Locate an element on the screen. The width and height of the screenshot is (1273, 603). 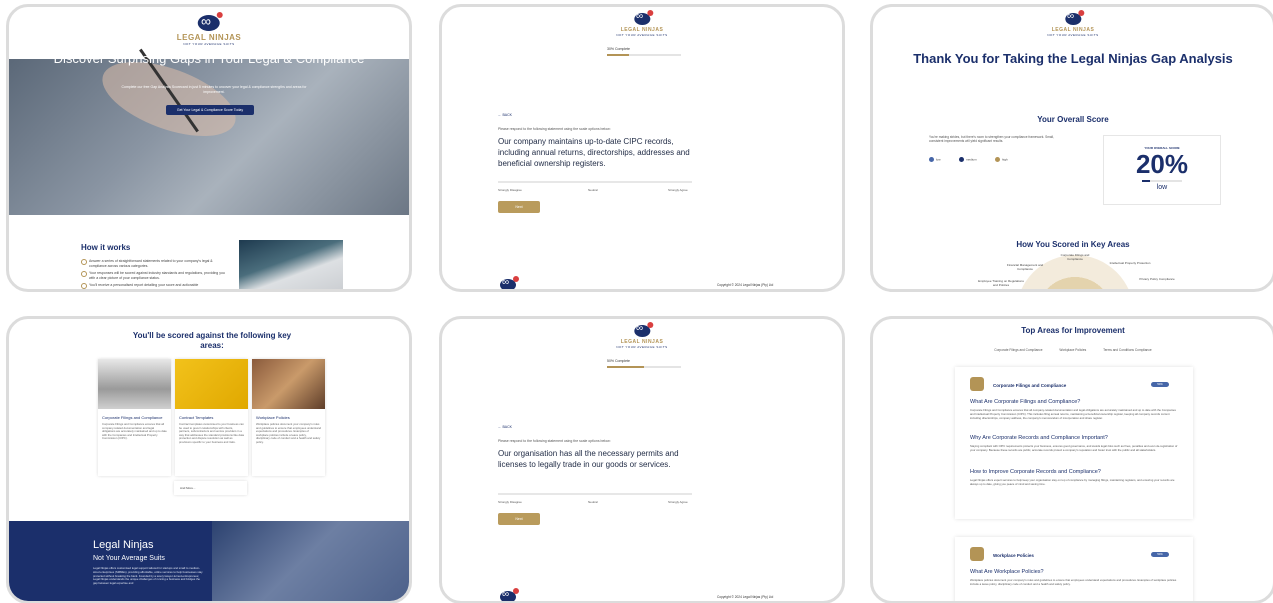
legend-label: low is located at coordinates (938, 159).